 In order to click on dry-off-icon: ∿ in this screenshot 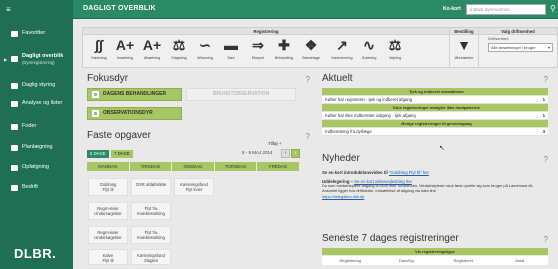, I will do `click(369, 45)`.